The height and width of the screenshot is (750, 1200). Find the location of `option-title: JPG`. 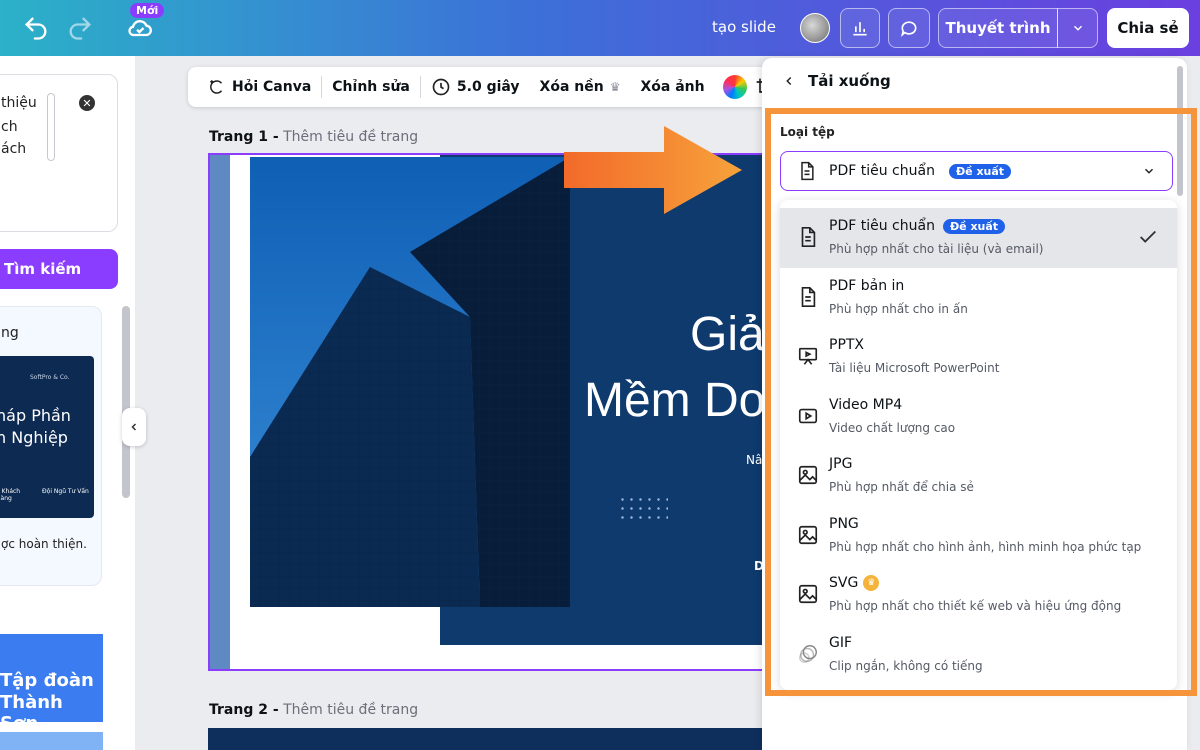

option-title: JPG is located at coordinates (841, 464).